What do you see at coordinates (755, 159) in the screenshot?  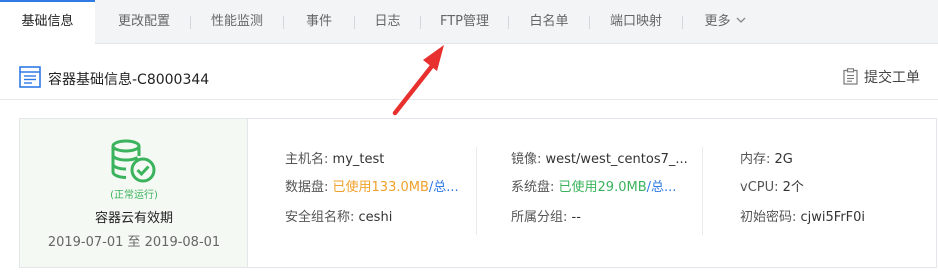 I see `memory-key: 内存:` at bounding box center [755, 159].